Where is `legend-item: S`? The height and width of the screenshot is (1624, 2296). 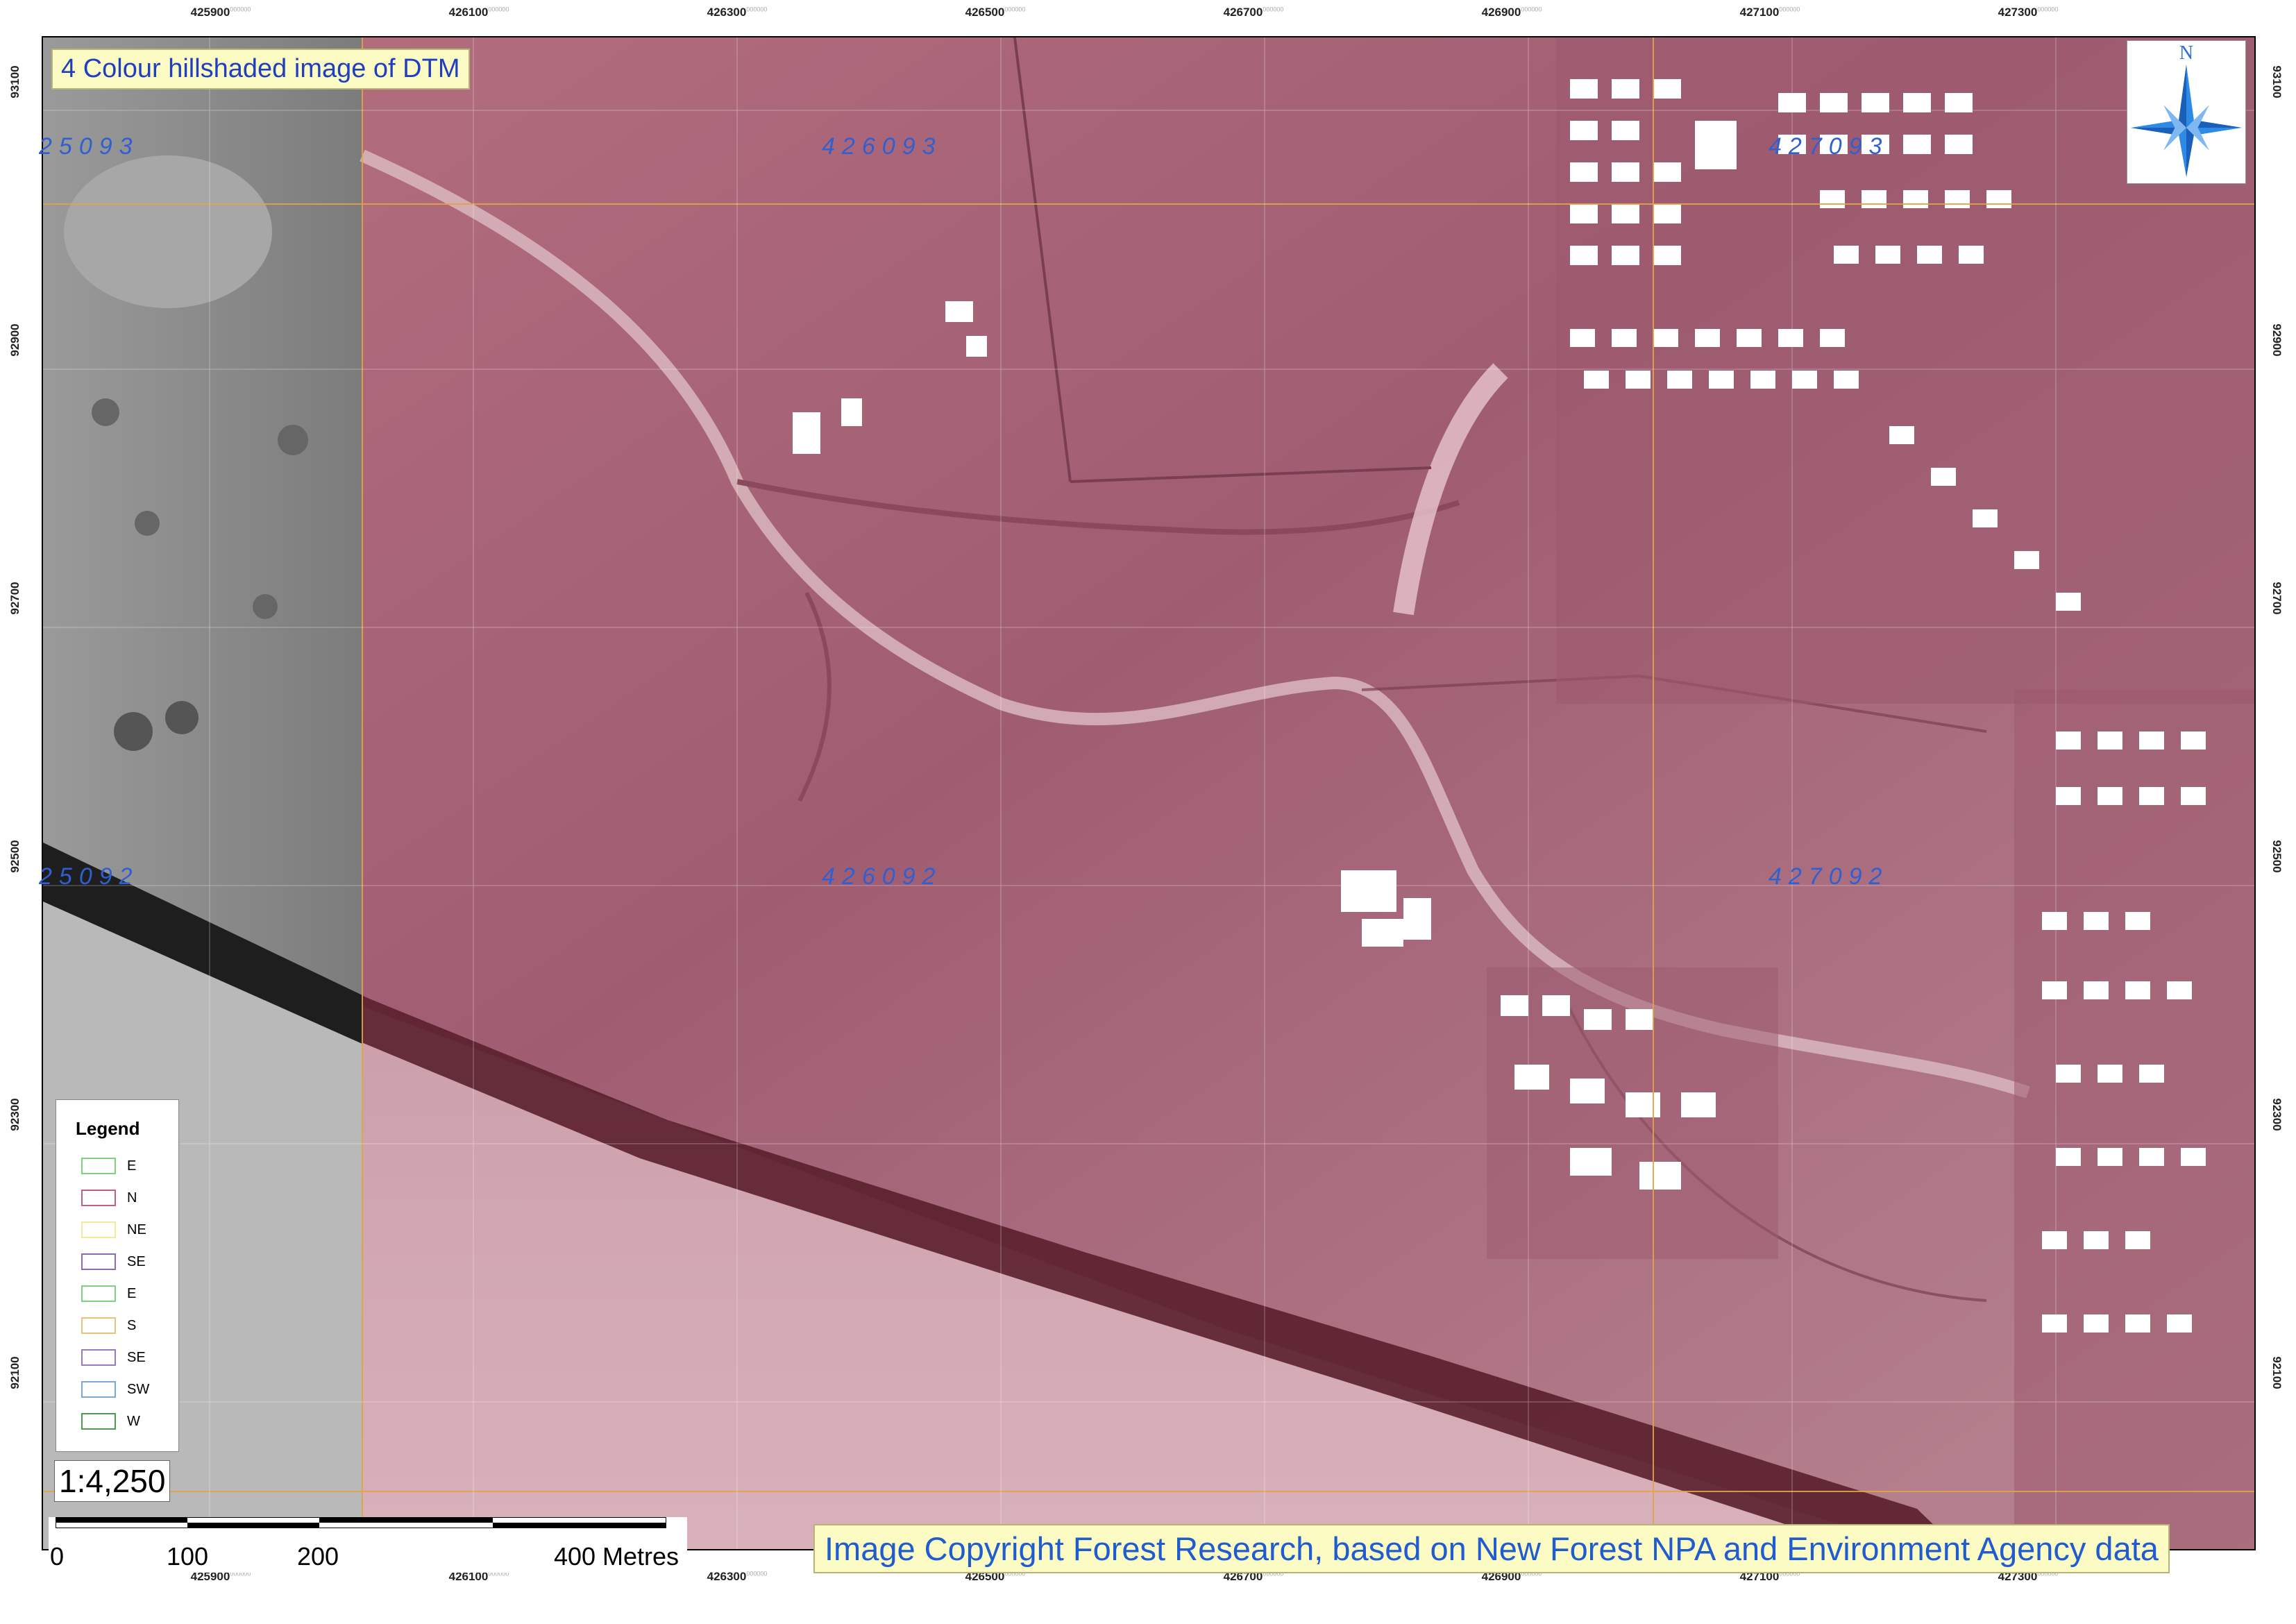
legend-item: S is located at coordinates (109, 1326).